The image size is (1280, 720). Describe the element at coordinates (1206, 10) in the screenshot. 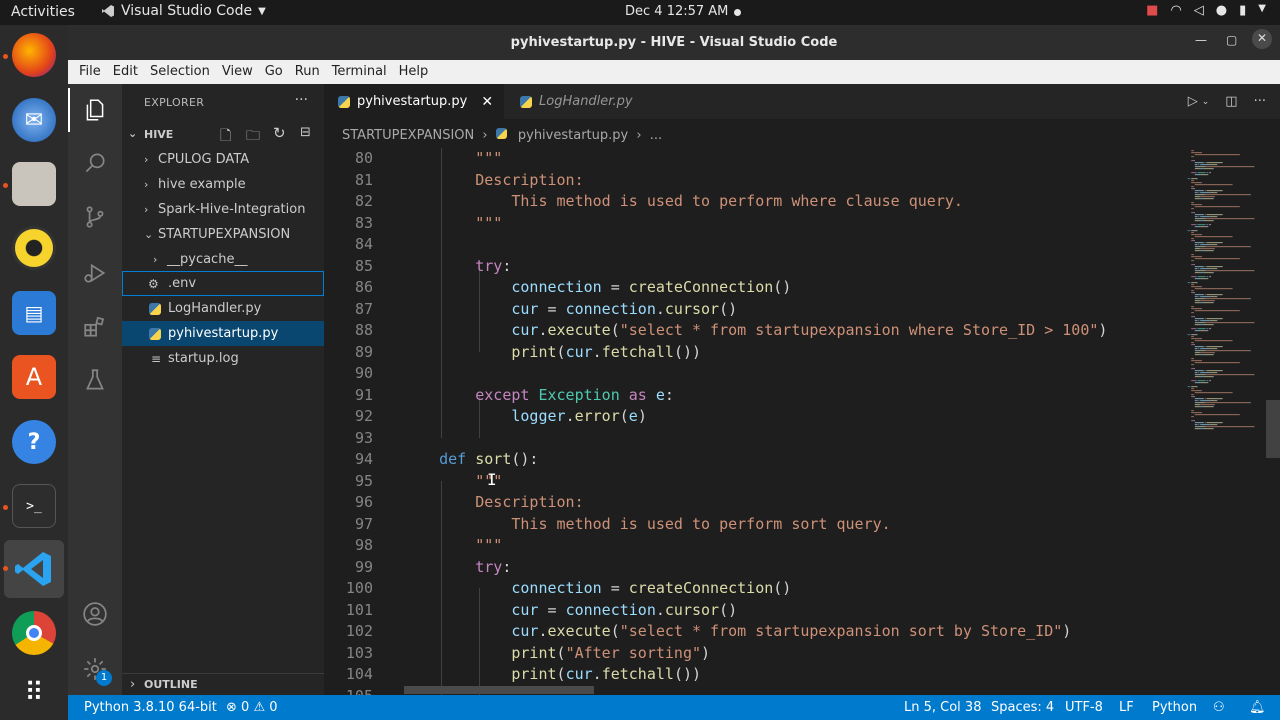

I see `system-tray: ■ ◠ ◁ ● ▮ ▼` at that location.